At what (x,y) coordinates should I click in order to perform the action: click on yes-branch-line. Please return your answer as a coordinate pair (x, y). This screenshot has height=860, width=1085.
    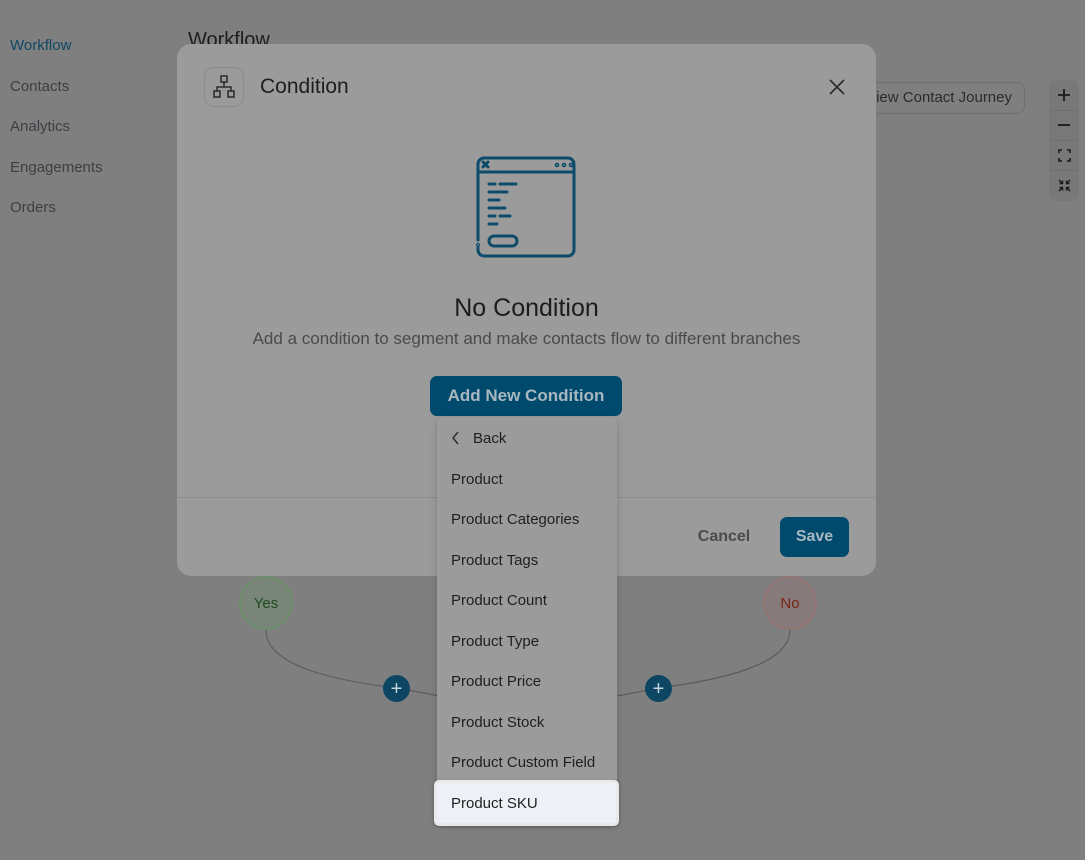
    Looking at the image, I should click on (353, 663).